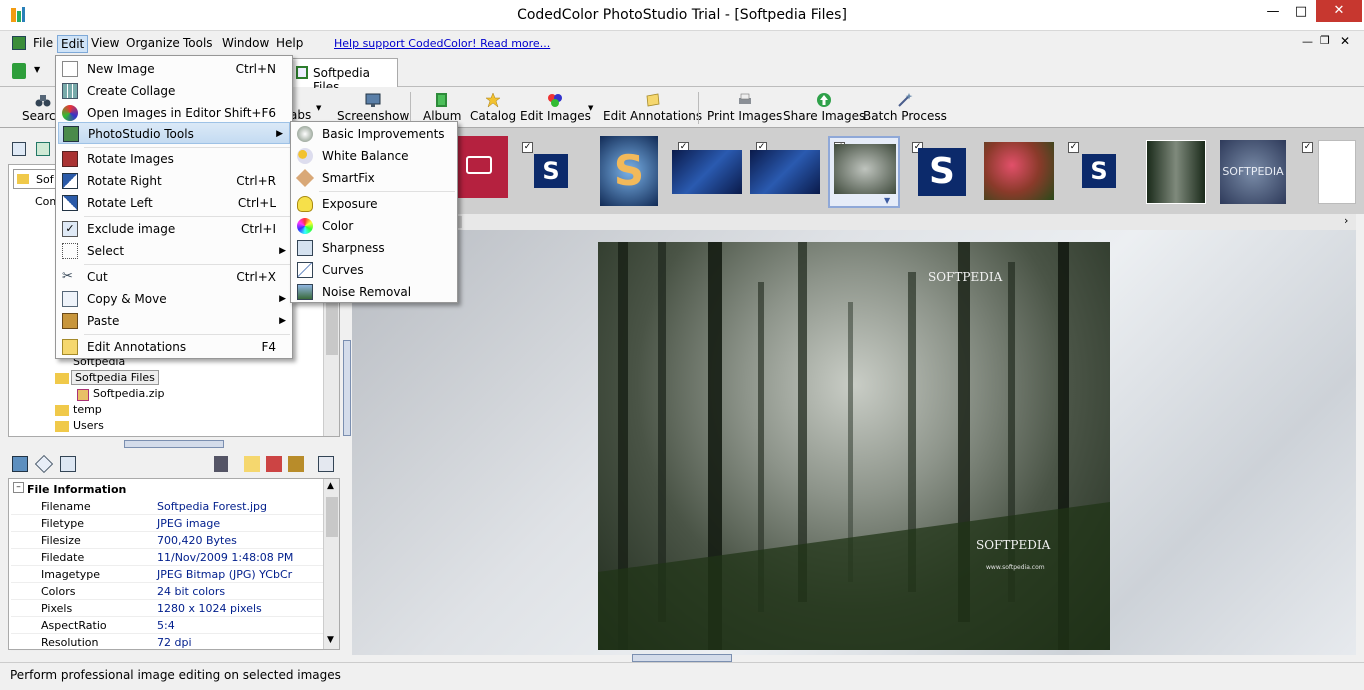  Describe the element at coordinates (652, 107) in the screenshot. I see `edit-annotations-button: Edit Annotations` at that location.